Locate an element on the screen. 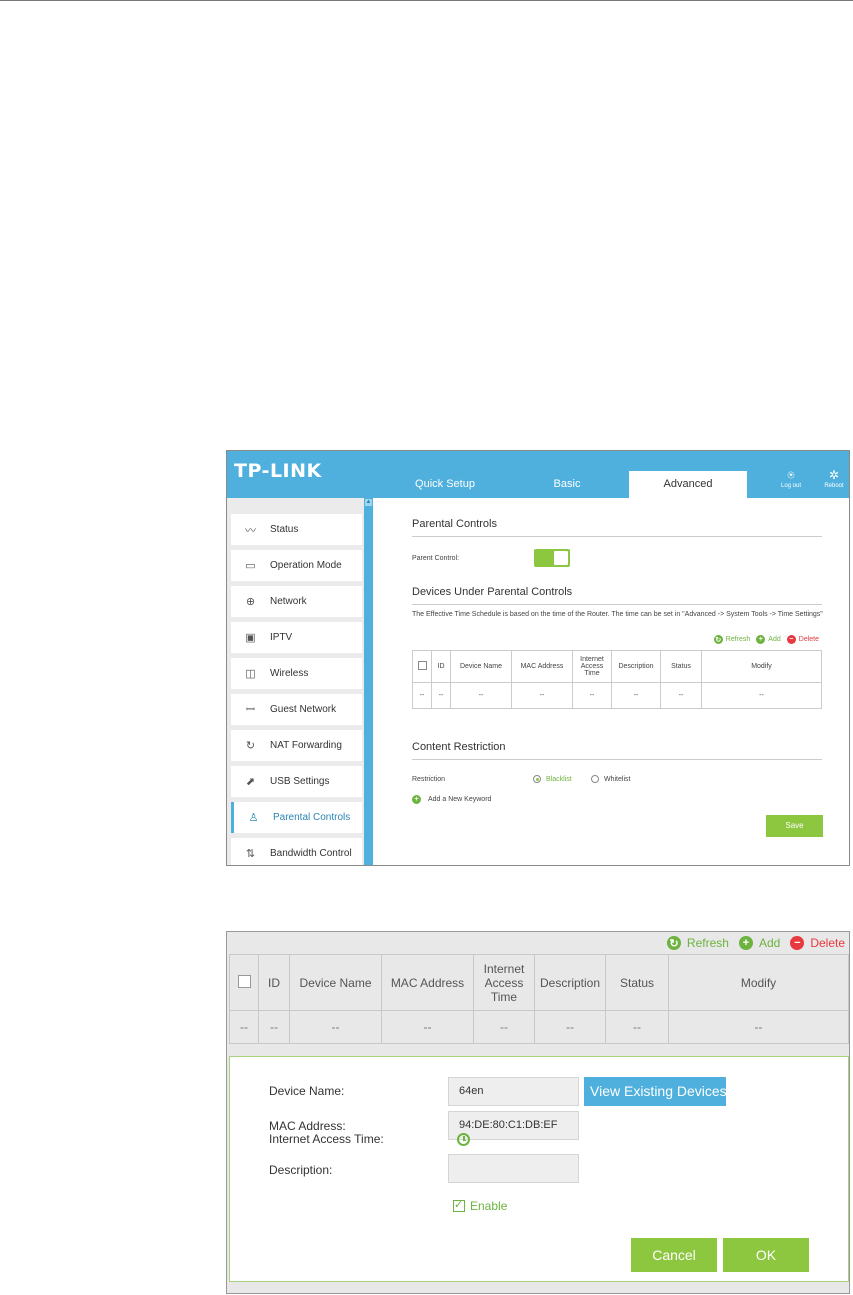 The width and height of the screenshot is (853, 1295). reboot-button: ✲ Reboot is located at coordinates (831, 478).